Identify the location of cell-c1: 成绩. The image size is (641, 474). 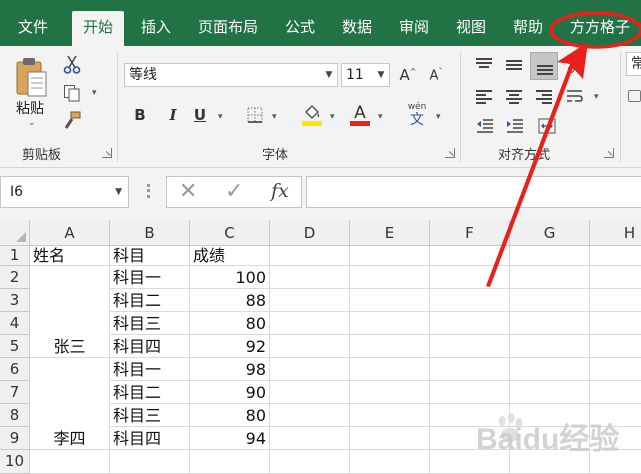
(209, 256).